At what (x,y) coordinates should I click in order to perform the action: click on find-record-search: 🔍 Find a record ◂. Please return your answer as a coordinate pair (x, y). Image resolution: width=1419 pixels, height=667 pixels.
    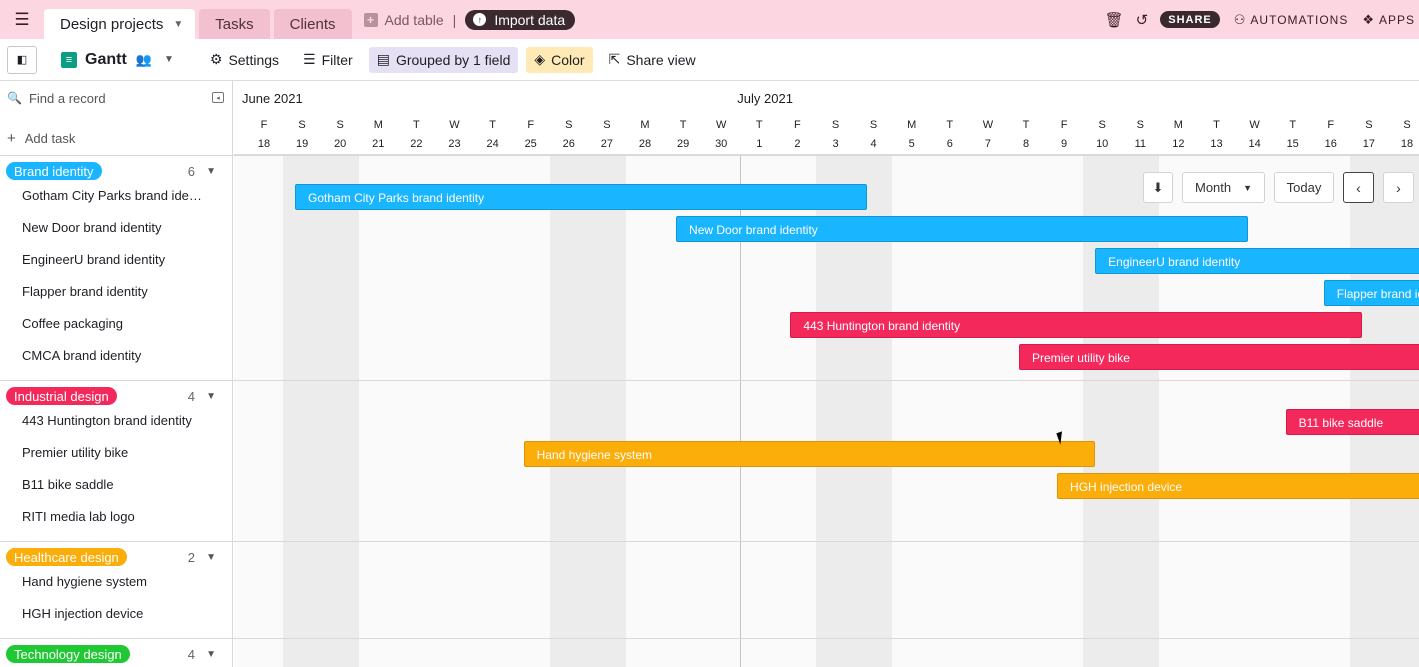
    Looking at the image, I should click on (116, 98).